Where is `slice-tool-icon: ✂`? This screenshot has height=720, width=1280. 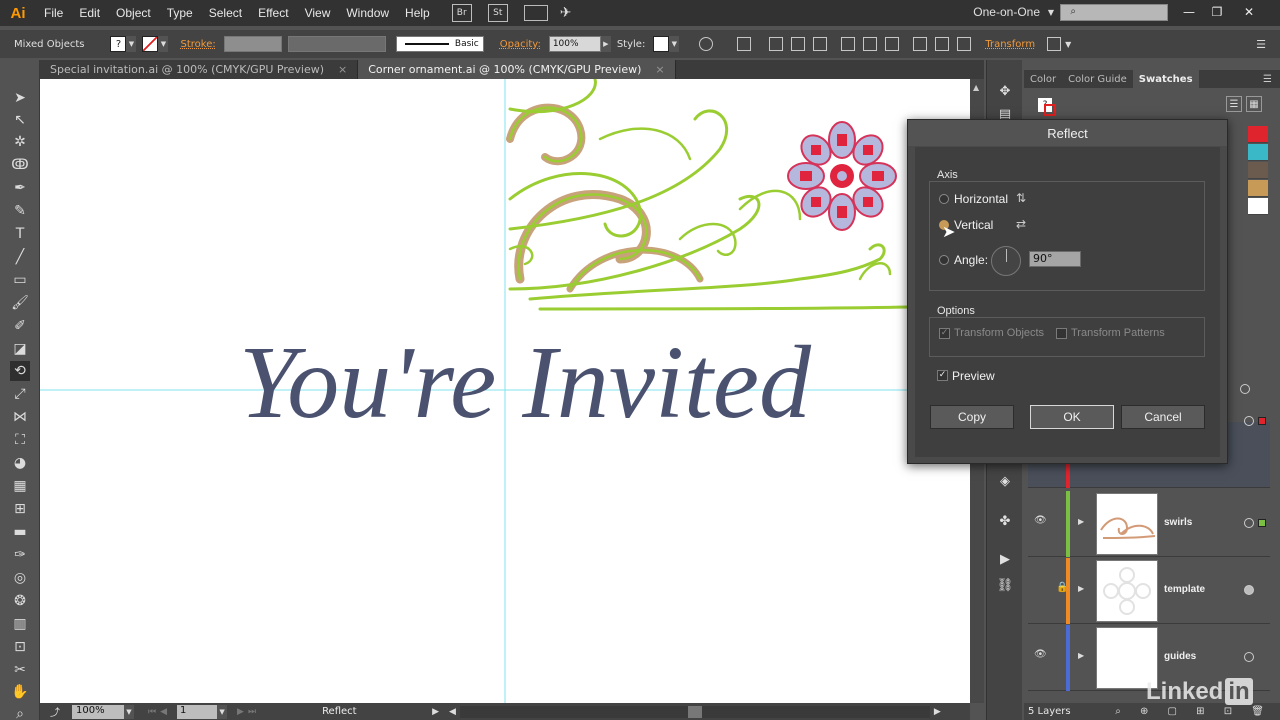 slice-tool-icon: ✂ is located at coordinates (20, 670).